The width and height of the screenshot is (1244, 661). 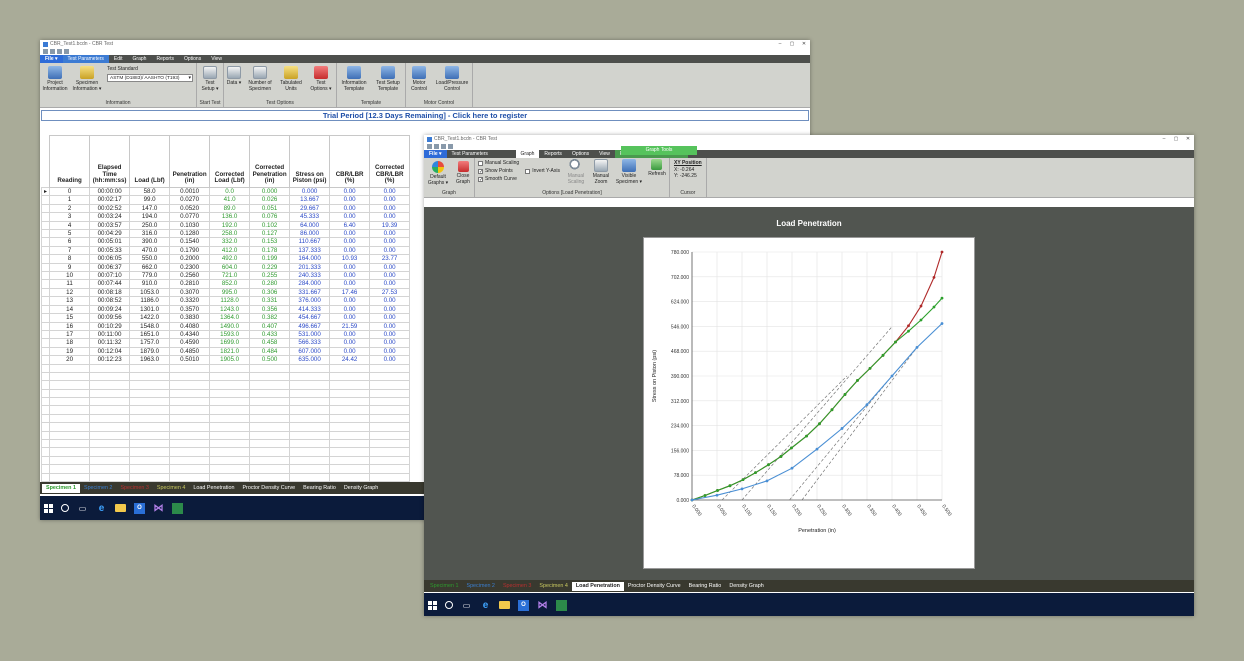 What do you see at coordinates (576, 172) in the screenshot?
I see `manual-scaling-button: Manual Scaling` at bounding box center [576, 172].